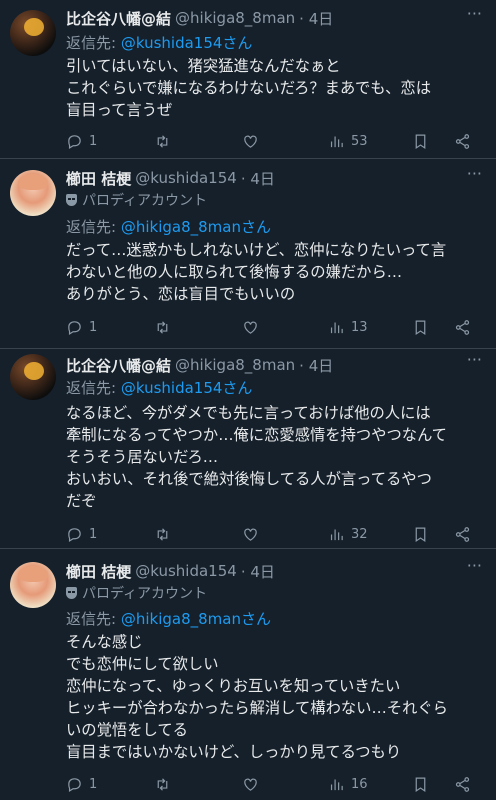 The height and width of the screenshot is (800, 496). Describe the element at coordinates (276, 141) in the screenshot. I see `tweet-actions: 1 53` at that location.